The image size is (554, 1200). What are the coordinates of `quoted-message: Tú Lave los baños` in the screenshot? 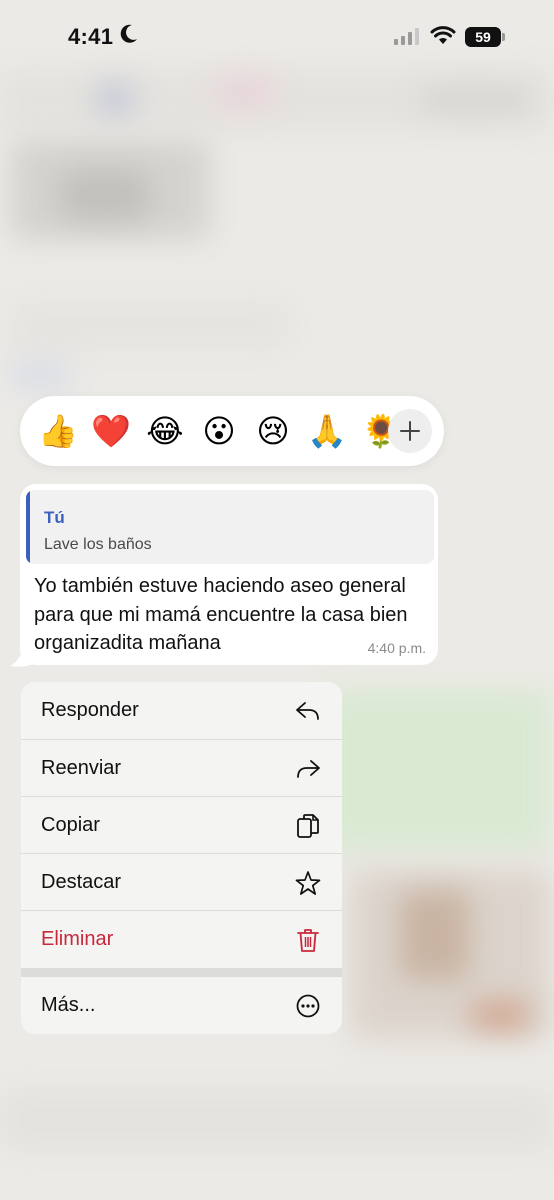 It's located at (230, 527).